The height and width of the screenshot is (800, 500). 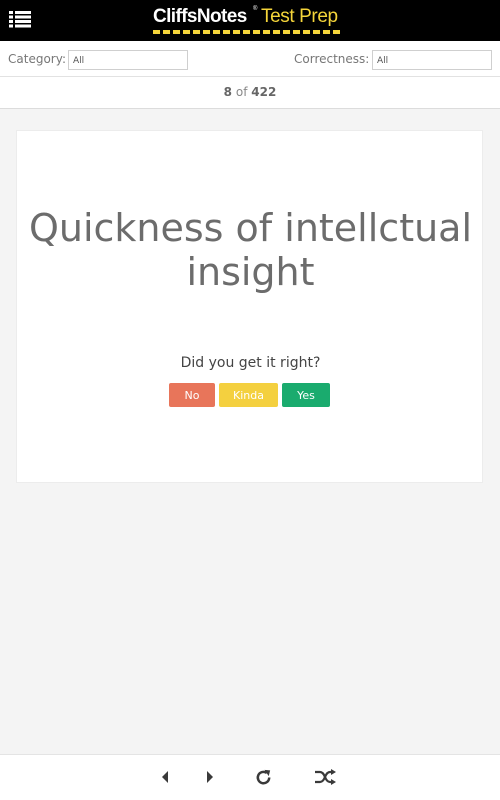 I want to click on card-counter: 8 of 422, so click(x=250, y=93).